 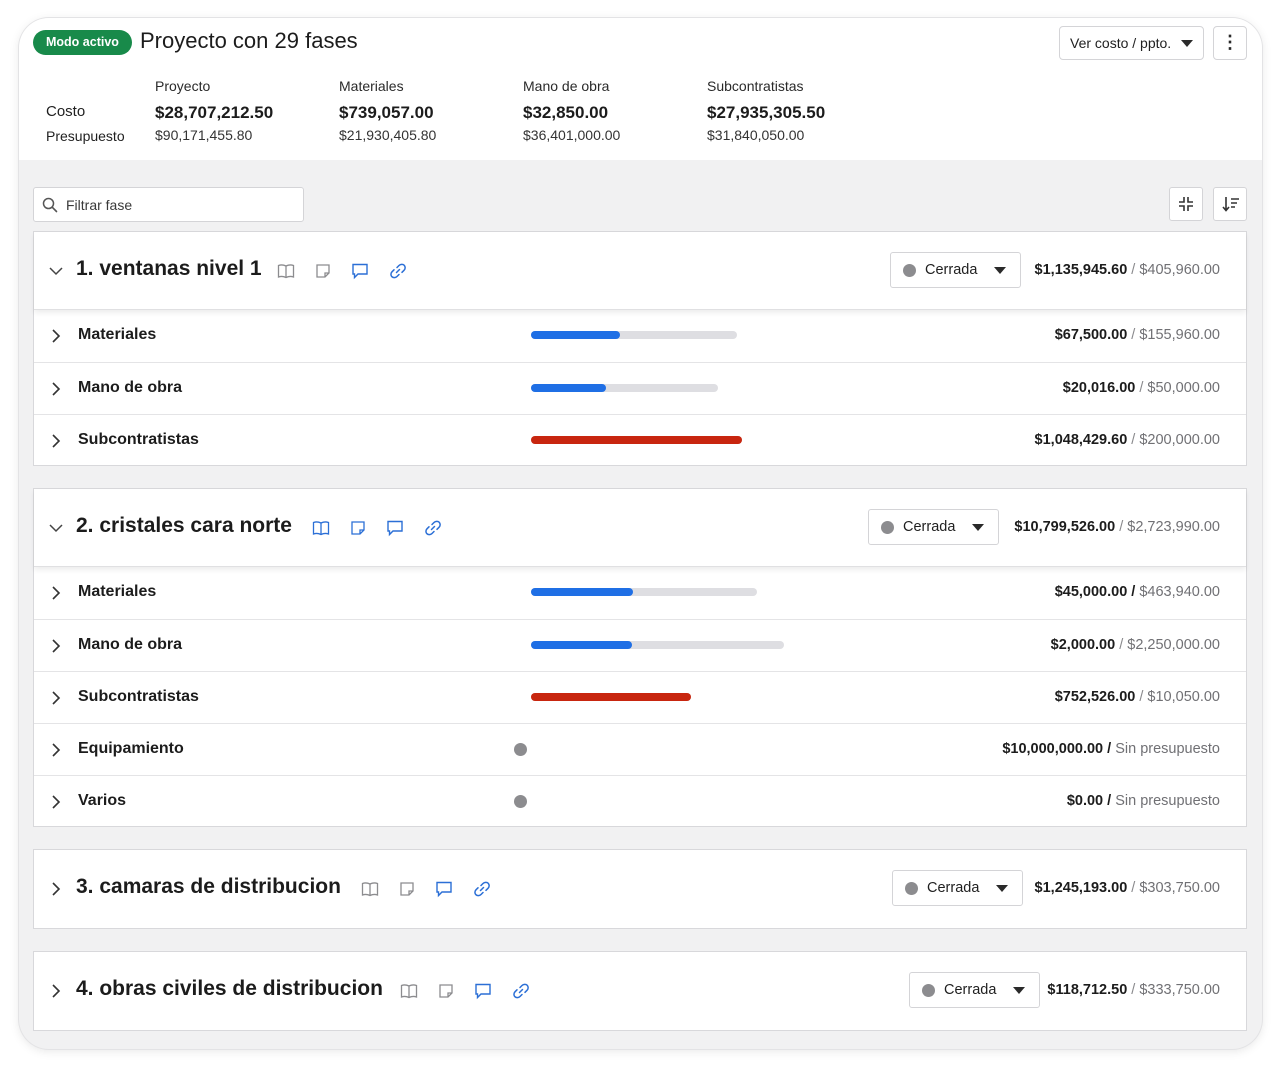 I want to click on collapse-all-icon, so click(x=1186, y=204).